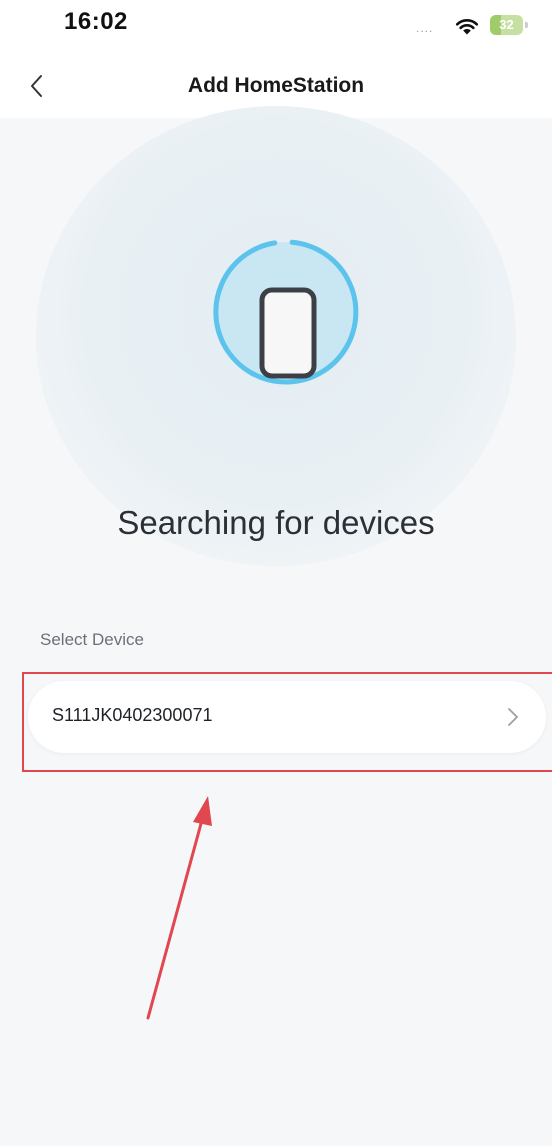  Describe the element at coordinates (276, 522) in the screenshot. I see `search-status-text: Searching for devices` at that location.